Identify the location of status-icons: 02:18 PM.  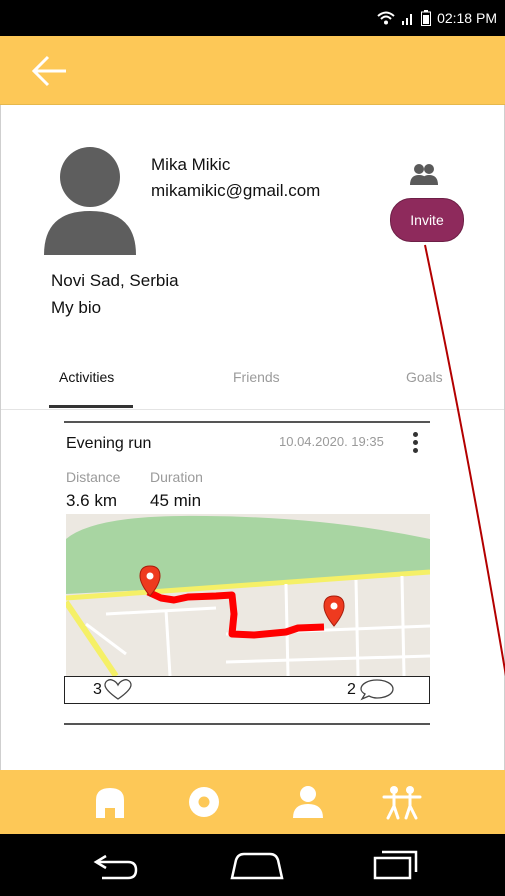
(437, 18).